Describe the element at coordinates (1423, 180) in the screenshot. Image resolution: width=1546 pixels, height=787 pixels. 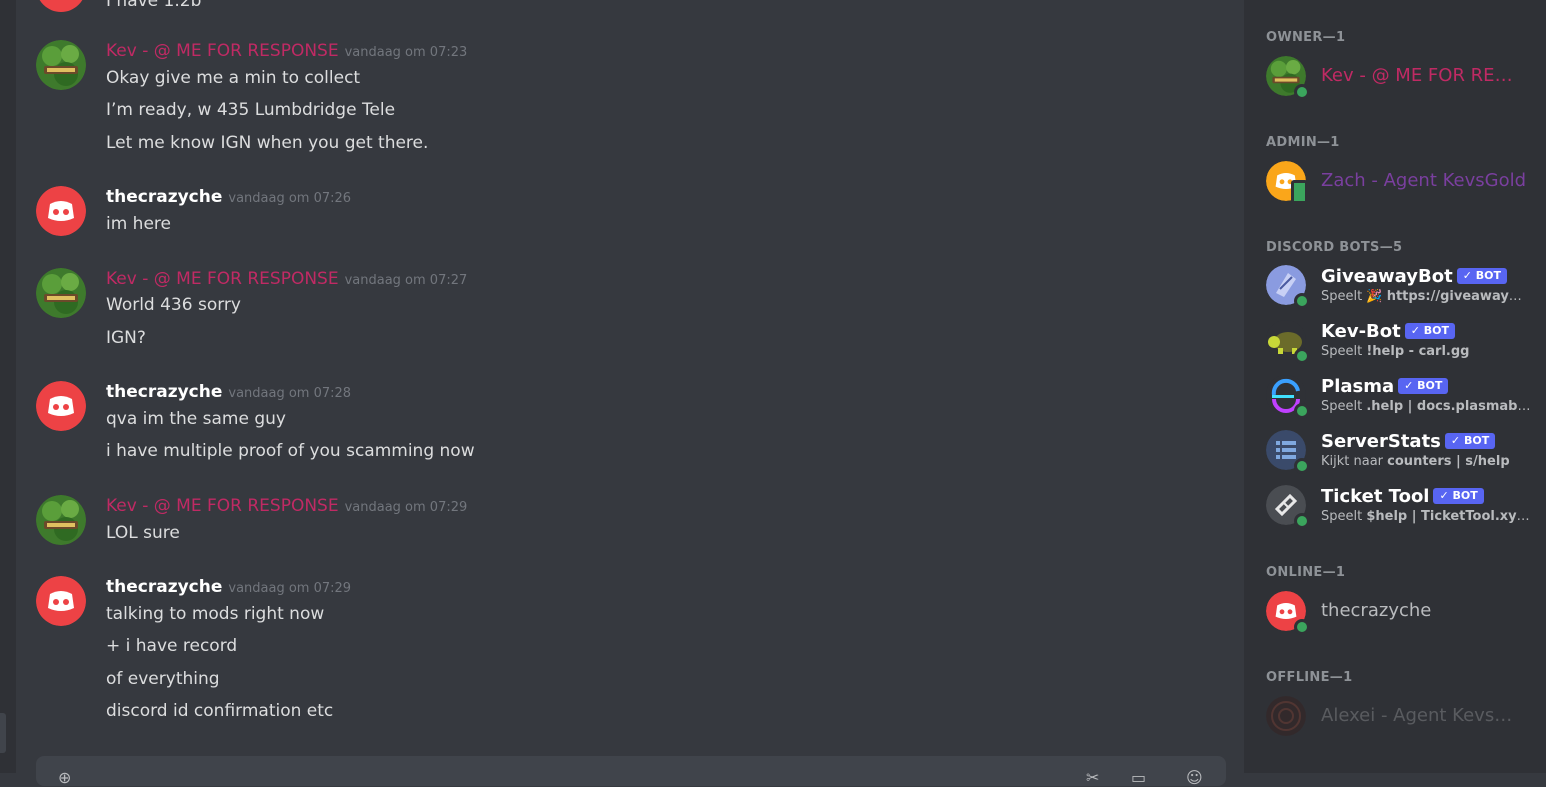
I see `member-name: Zach - Agent KevsGold` at that location.